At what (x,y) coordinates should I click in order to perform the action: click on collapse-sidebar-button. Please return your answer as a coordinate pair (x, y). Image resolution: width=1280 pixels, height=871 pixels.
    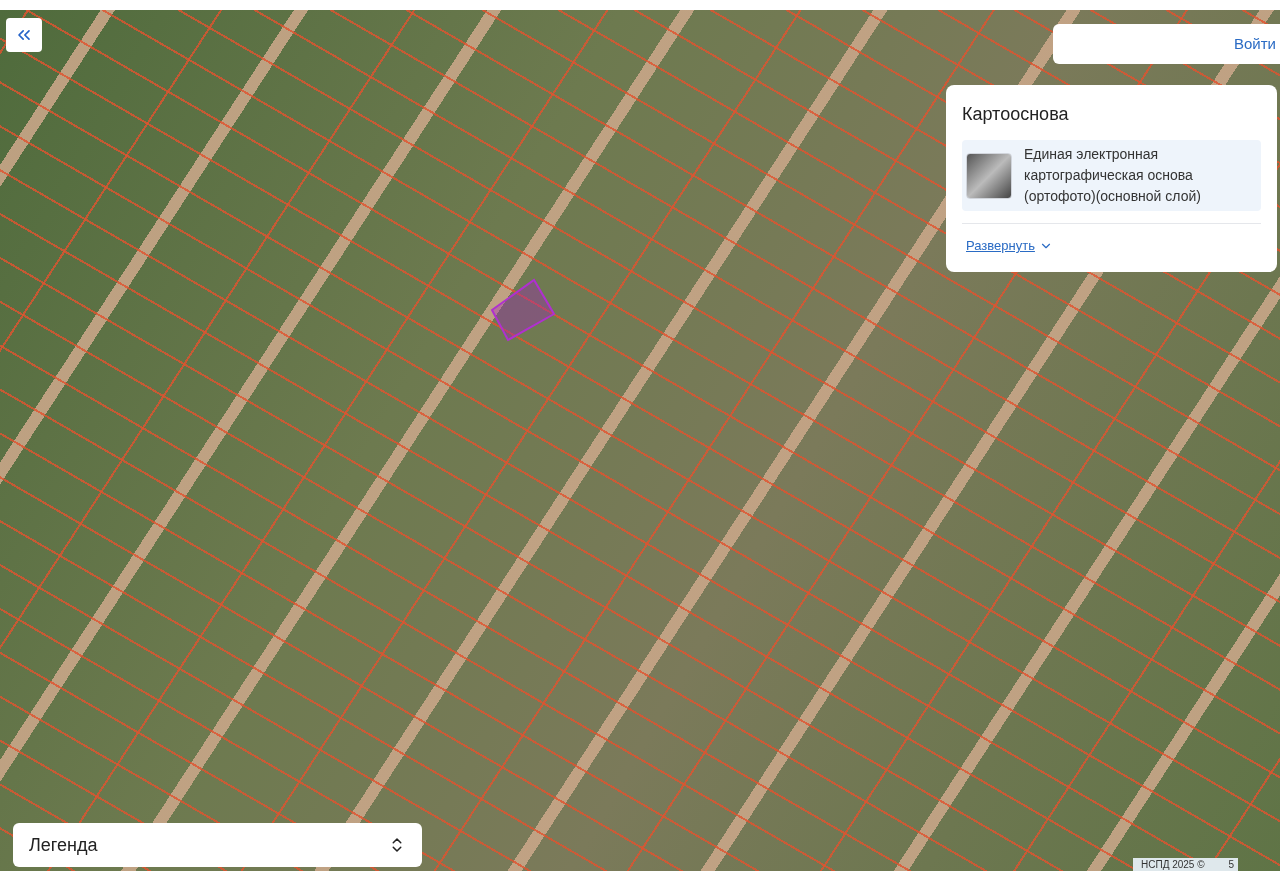
    Looking at the image, I should click on (24, 35).